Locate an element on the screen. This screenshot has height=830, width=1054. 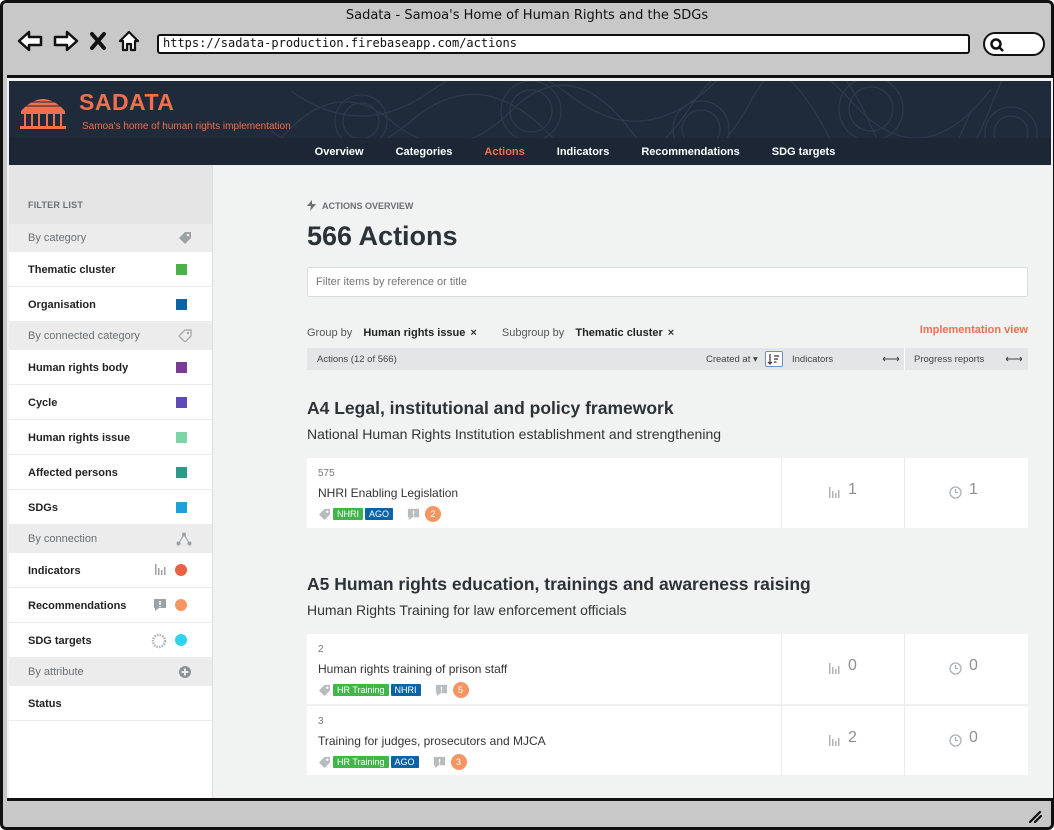
indicators-count: 1 is located at coordinates (852, 489).